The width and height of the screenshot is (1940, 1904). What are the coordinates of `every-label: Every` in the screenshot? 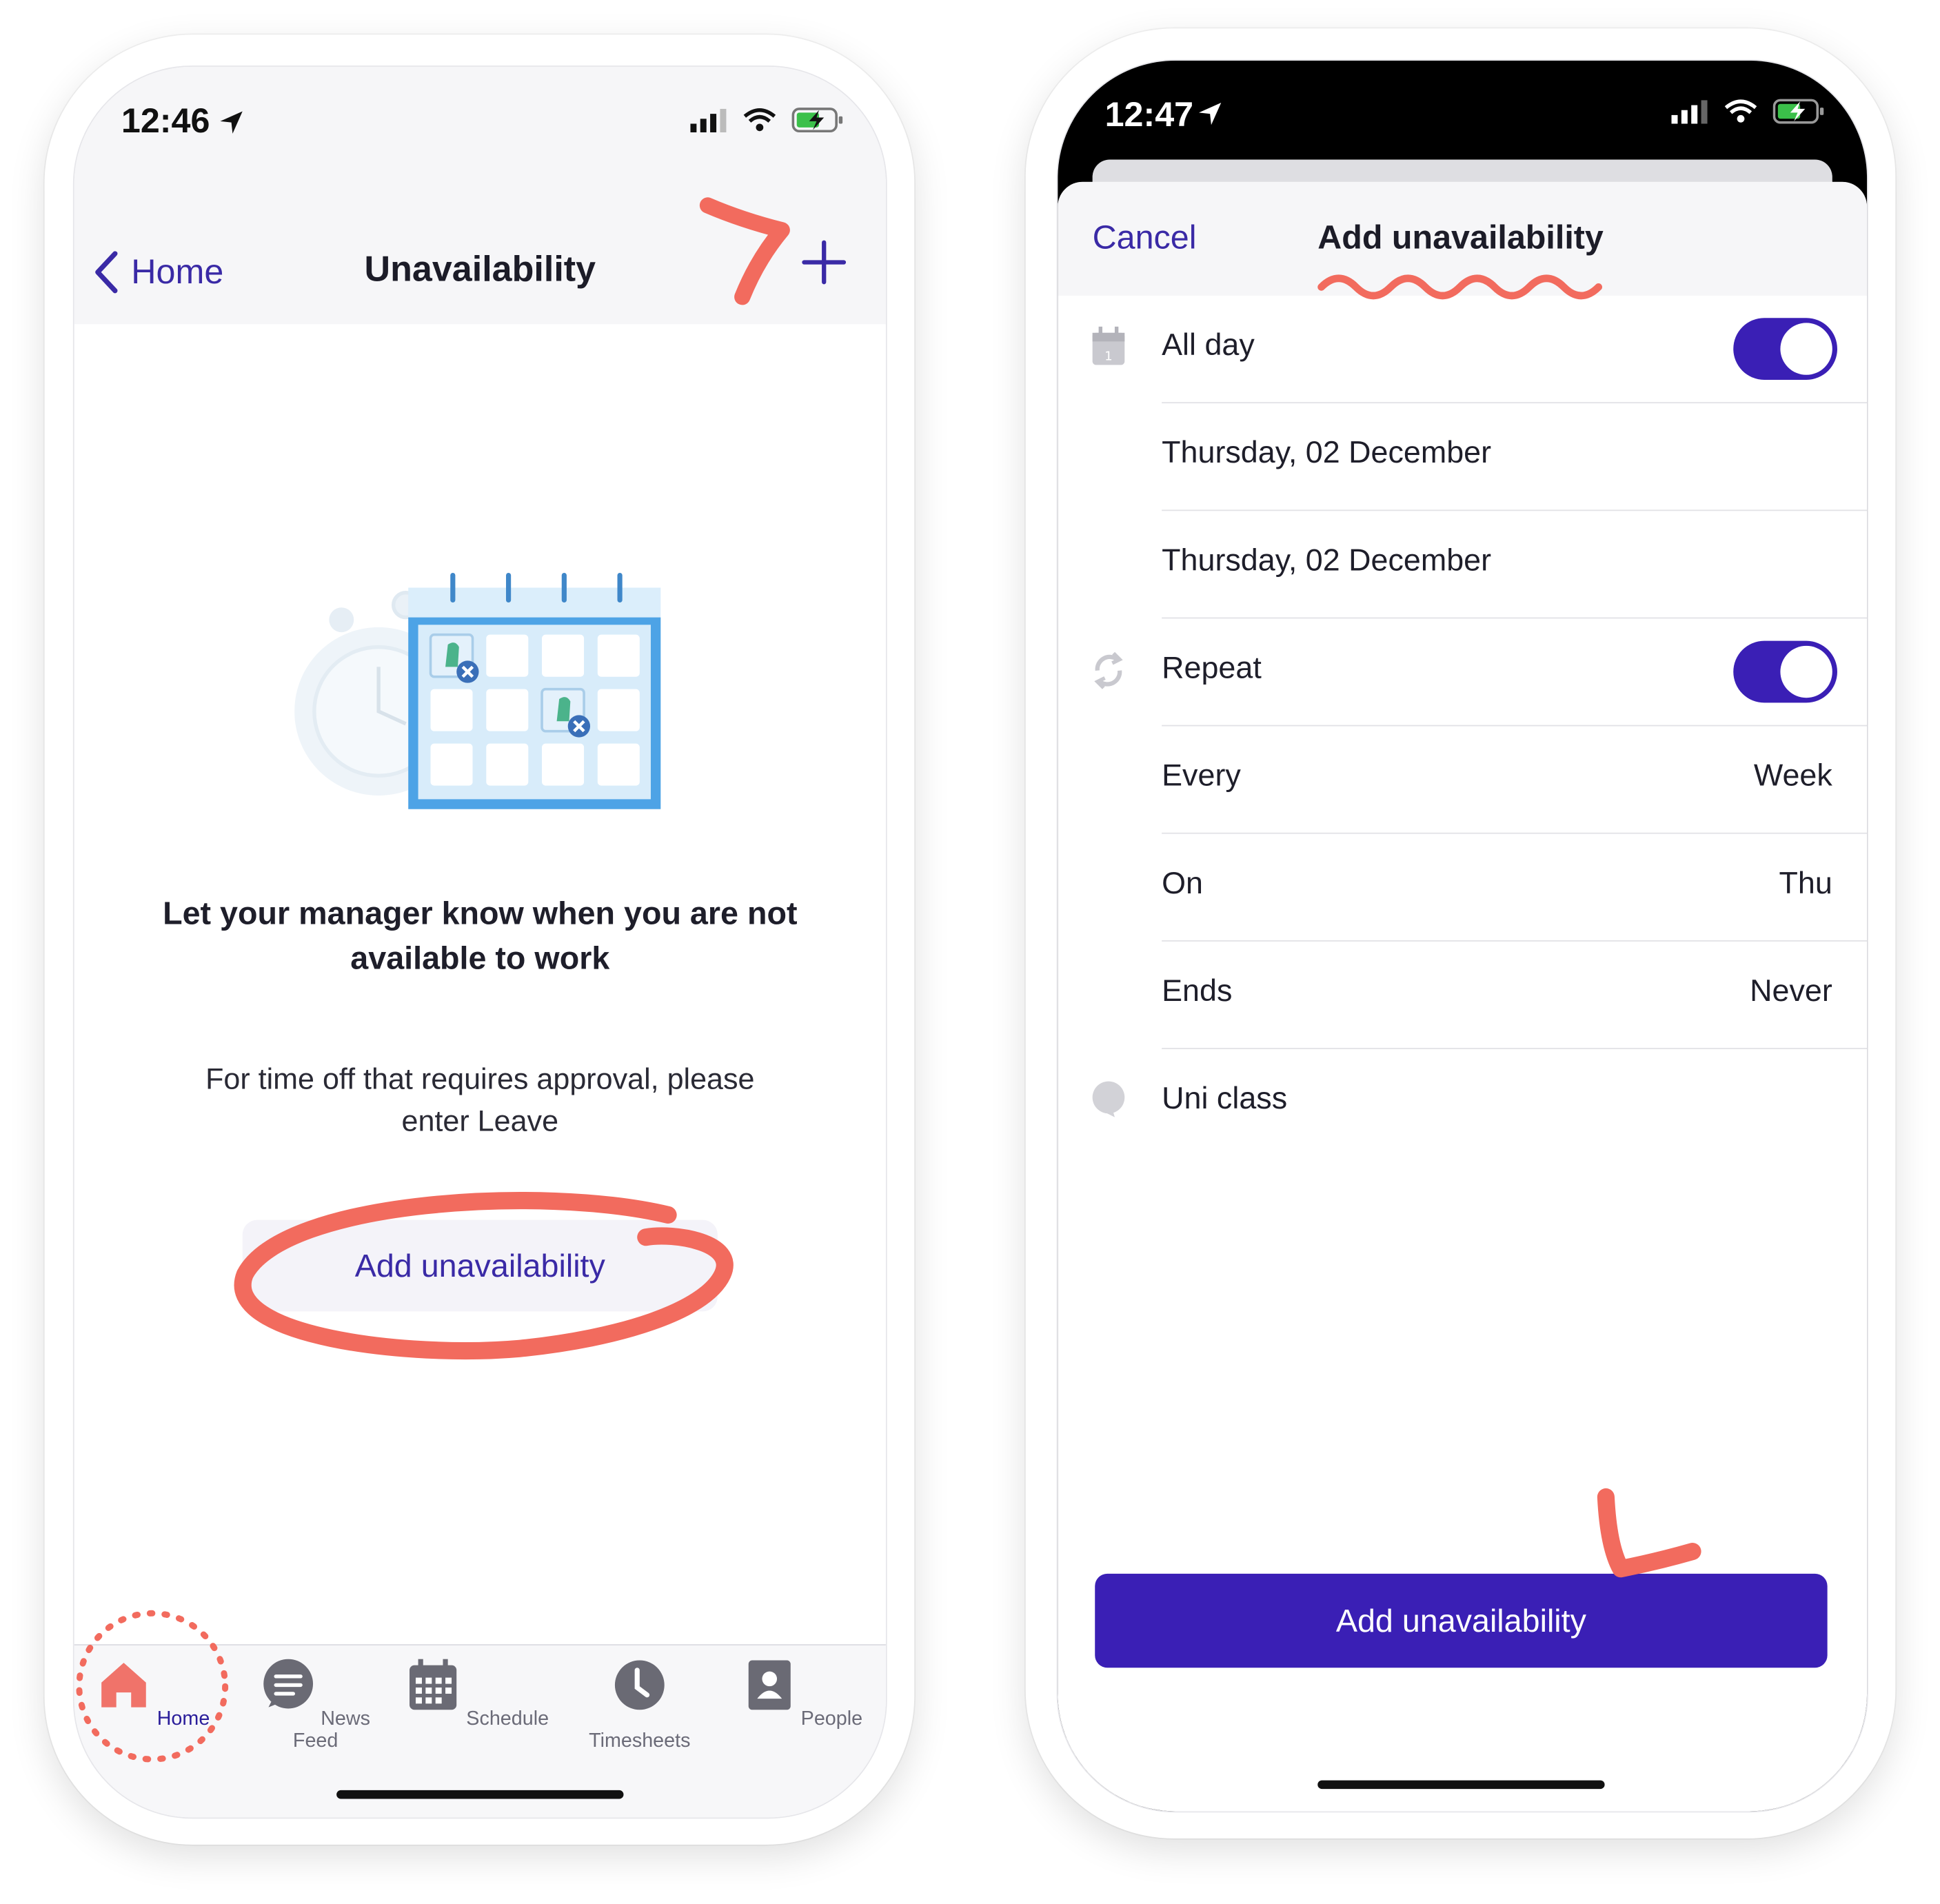 It's located at (1201, 775).